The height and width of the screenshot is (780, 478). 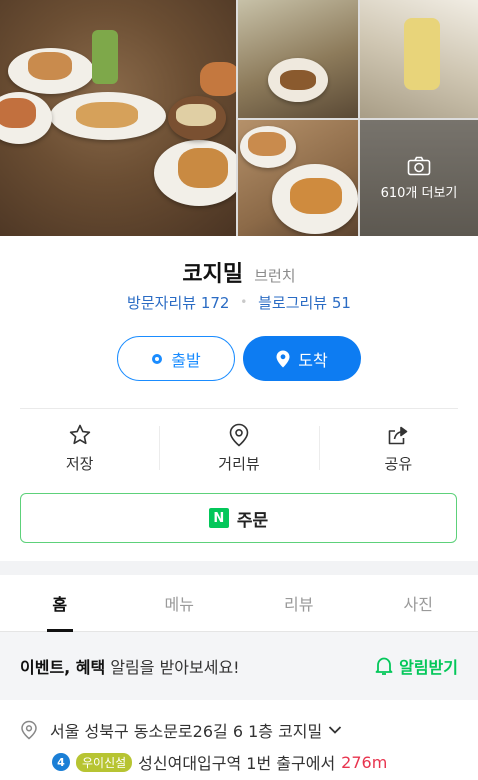 I want to click on event-banner: 이벤트, 혜택 알림을 받아보세요! 알림받기, so click(x=239, y=666).